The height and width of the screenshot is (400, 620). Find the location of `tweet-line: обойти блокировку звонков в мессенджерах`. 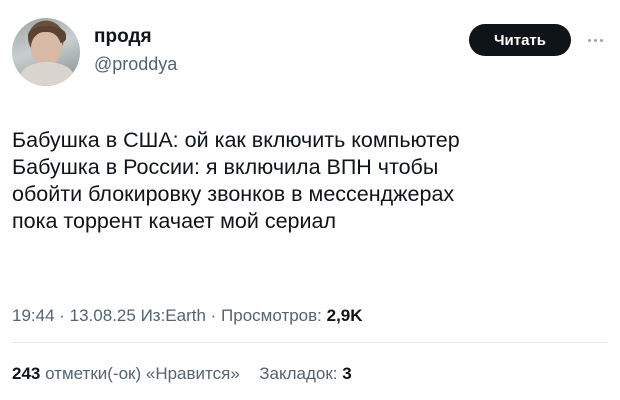

tweet-line: обойти блокировку звонков в мессенджерах is located at coordinates (233, 194).